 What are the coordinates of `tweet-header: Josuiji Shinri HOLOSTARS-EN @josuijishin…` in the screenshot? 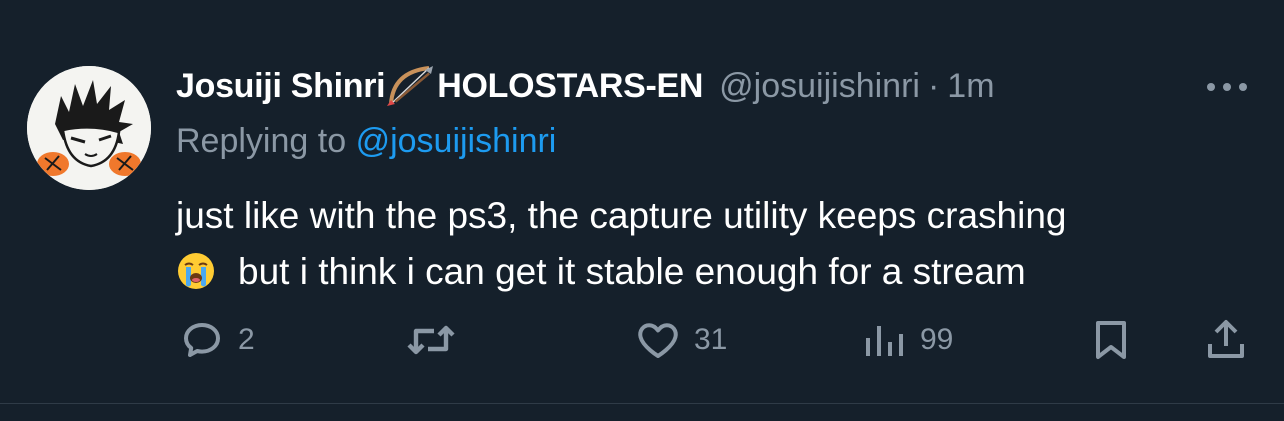 It's located at (585, 86).